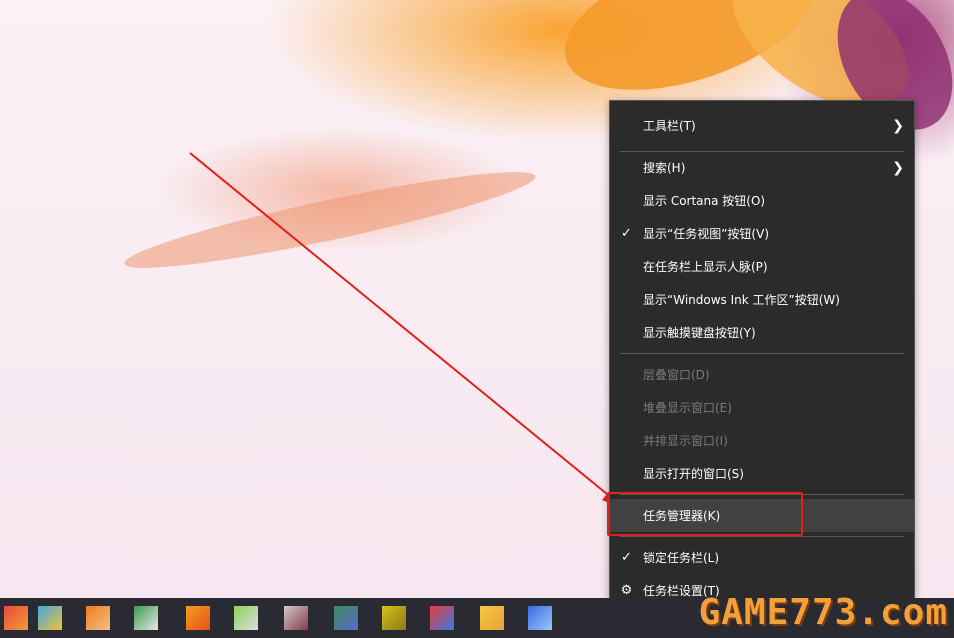 The width and height of the screenshot is (954, 638). What do you see at coordinates (762, 440) in the screenshot?
I see `menu-item-side-by-side-windows: 并排显示窗口(I)` at bounding box center [762, 440].